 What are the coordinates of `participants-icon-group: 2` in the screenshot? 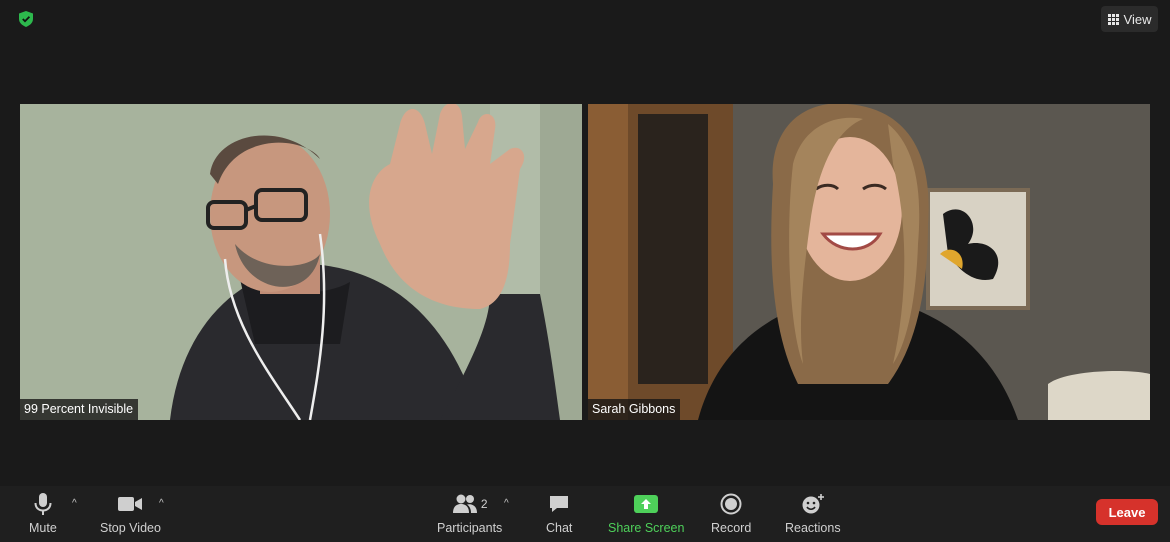 It's located at (470, 504).